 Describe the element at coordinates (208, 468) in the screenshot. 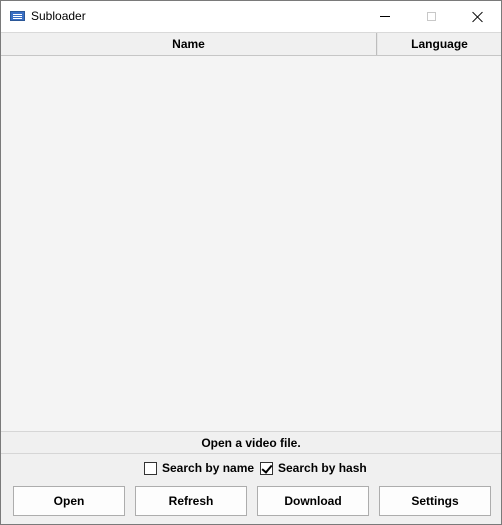

I see `search-by-name-label: Search by name` at that location.